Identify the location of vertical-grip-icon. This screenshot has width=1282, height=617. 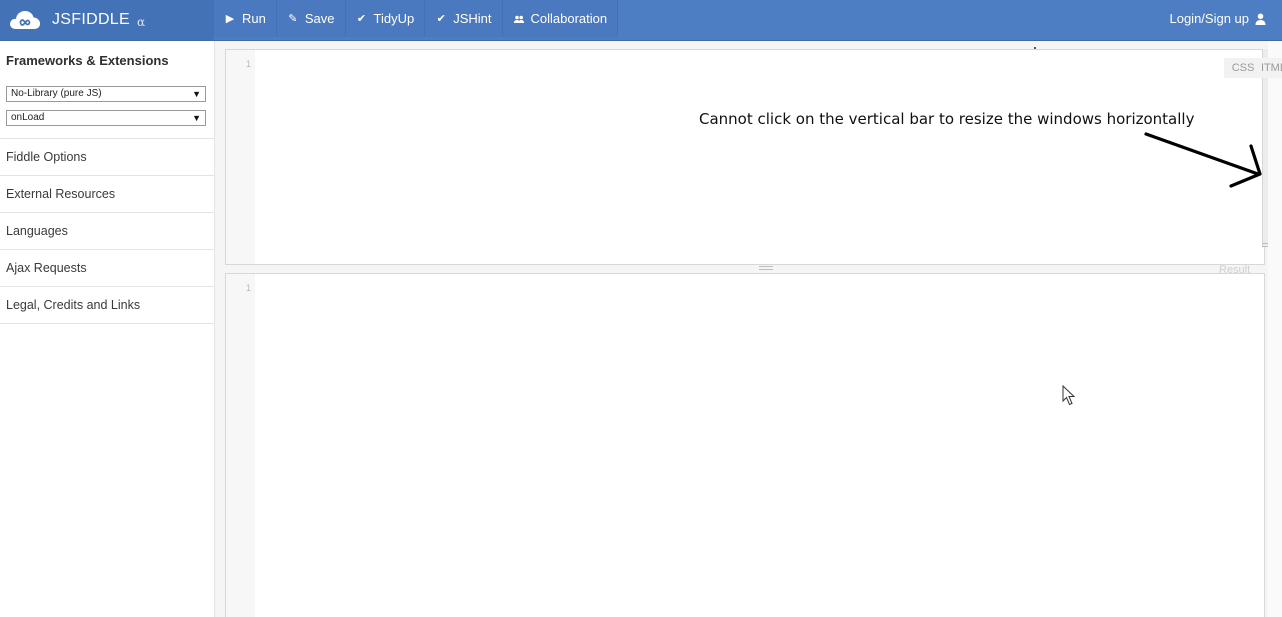
(1265, 246).